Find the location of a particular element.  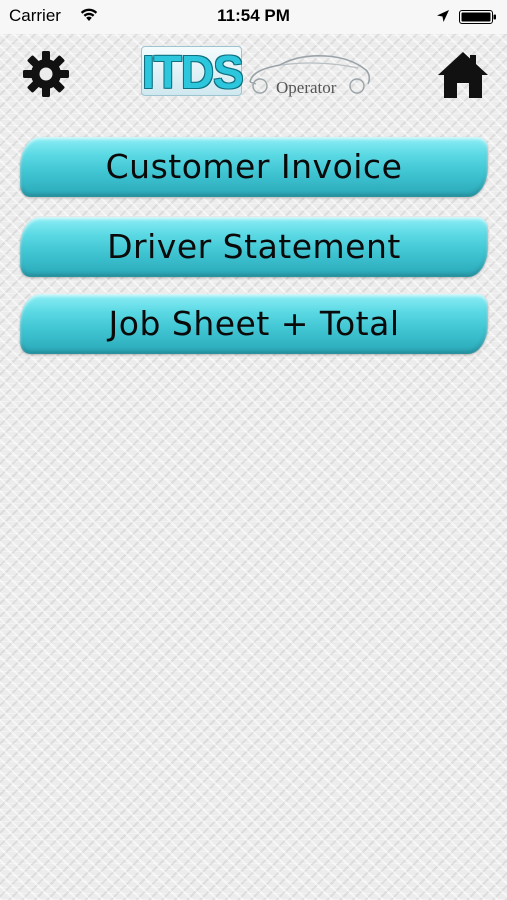

logo-badge: ITDS is located at coordinates (192, 72).